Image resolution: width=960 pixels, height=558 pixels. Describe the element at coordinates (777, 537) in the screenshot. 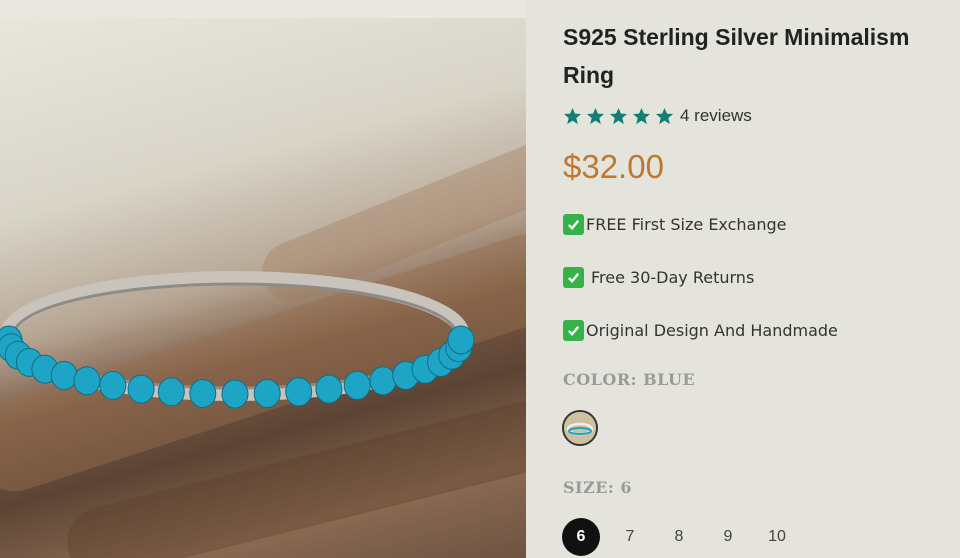

I see `size-option-10: 10` at that location.